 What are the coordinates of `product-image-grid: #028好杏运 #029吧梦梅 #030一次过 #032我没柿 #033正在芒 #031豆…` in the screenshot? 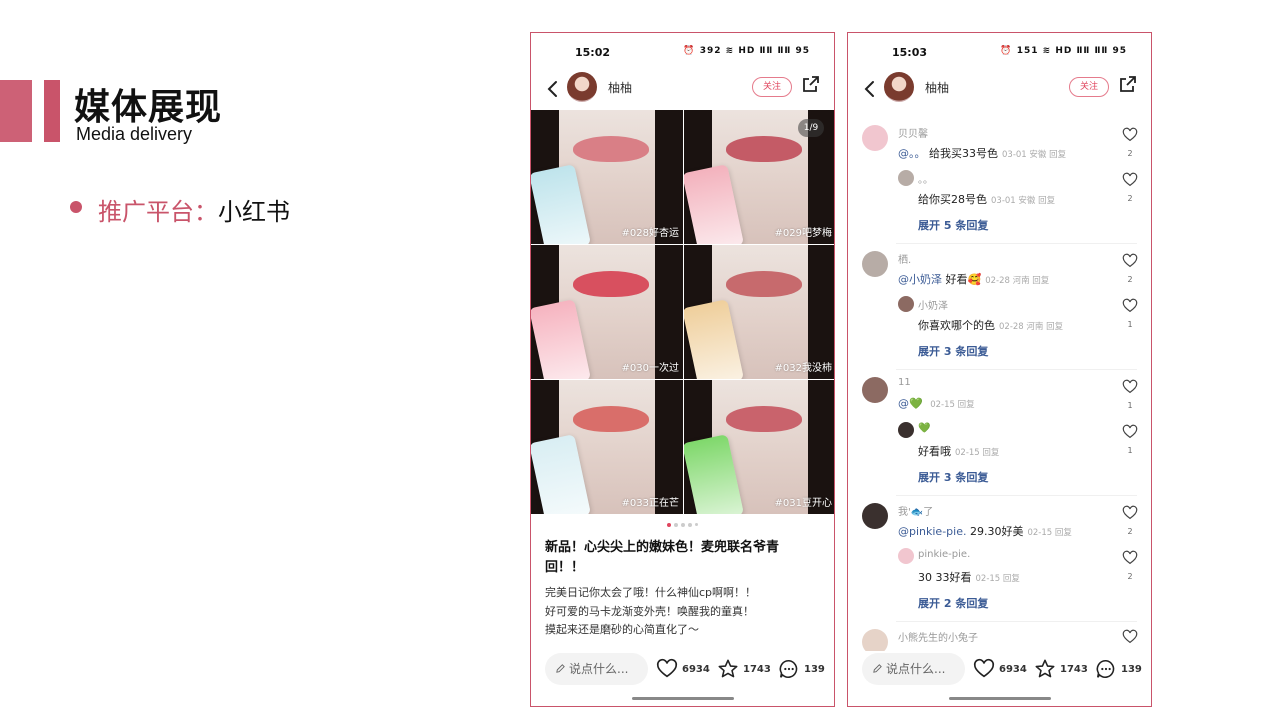 It's located at (682, 312).